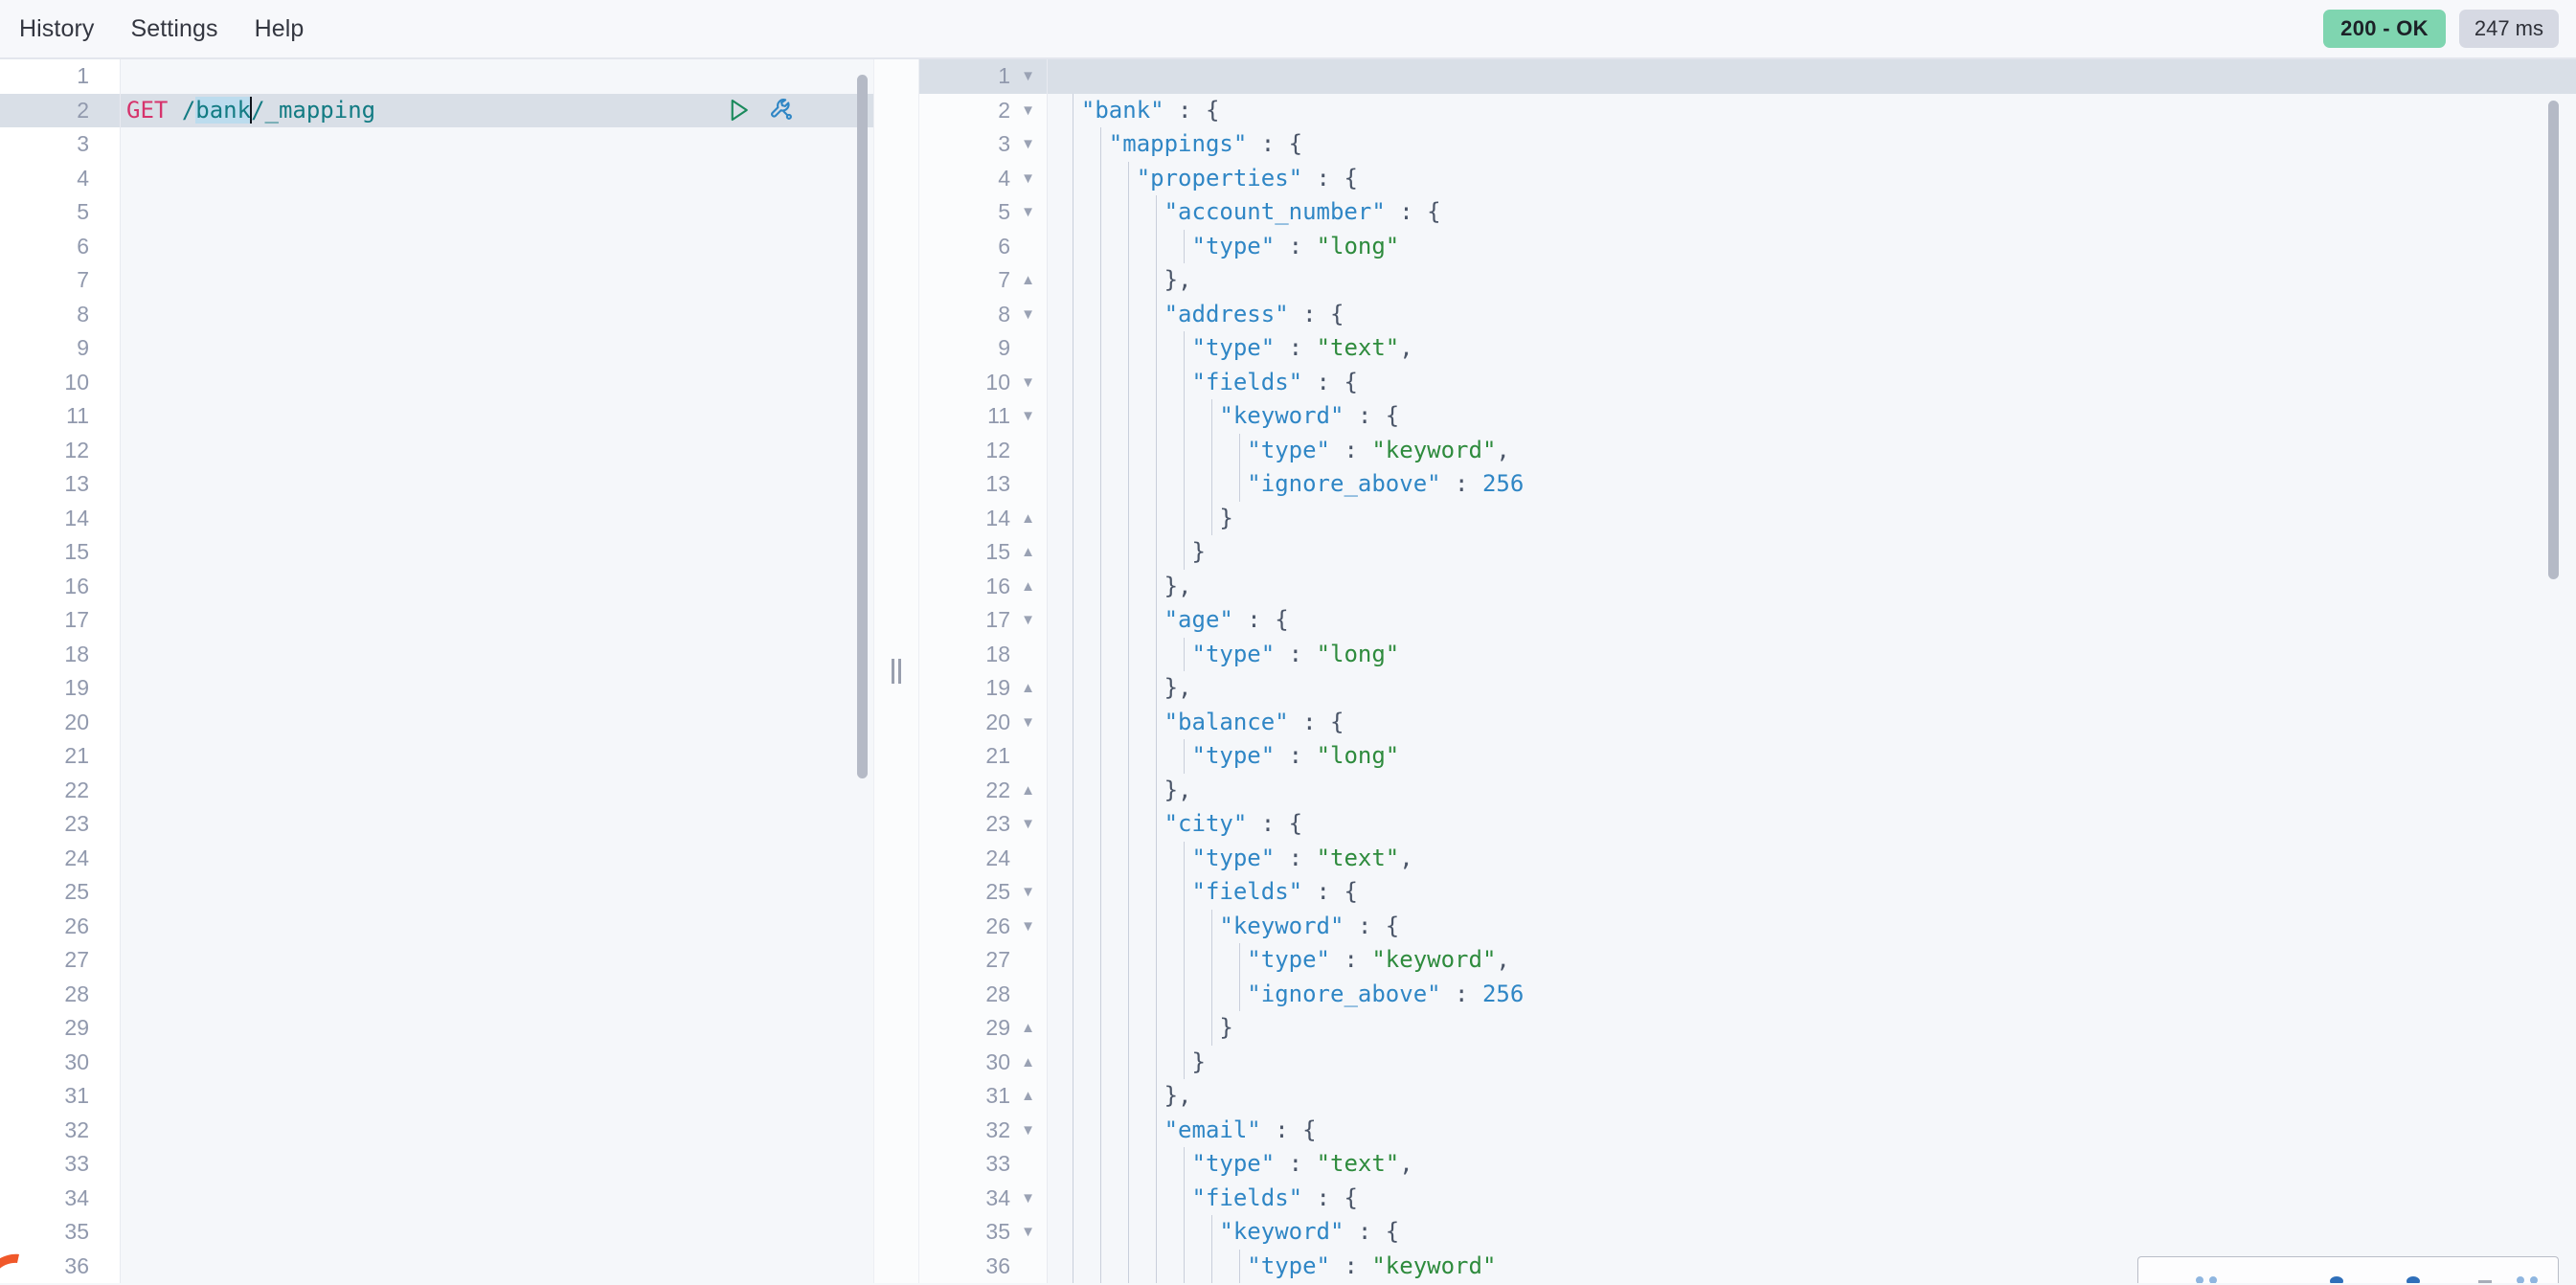 This screenshot has width=2576, height=1285. What do you see at coordinates (896, 671) in the screenshot?
I see `pane-splitter` at bounding box center [896, 671].